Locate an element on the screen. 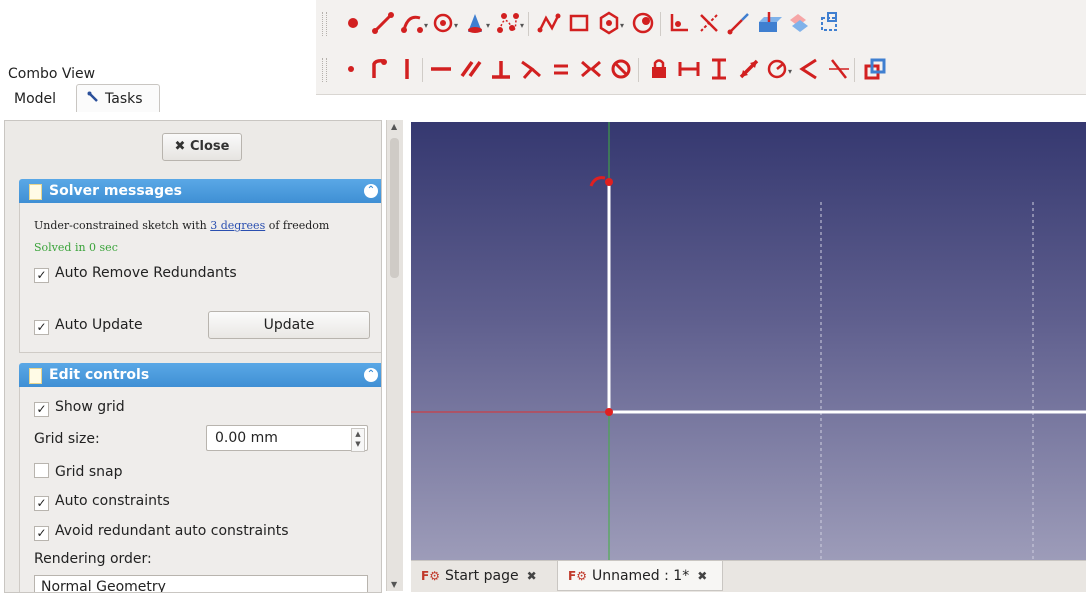 The height and width of the screenshot is (593, 1086). toggle-driving-icon is located at coordinates (875, 69).